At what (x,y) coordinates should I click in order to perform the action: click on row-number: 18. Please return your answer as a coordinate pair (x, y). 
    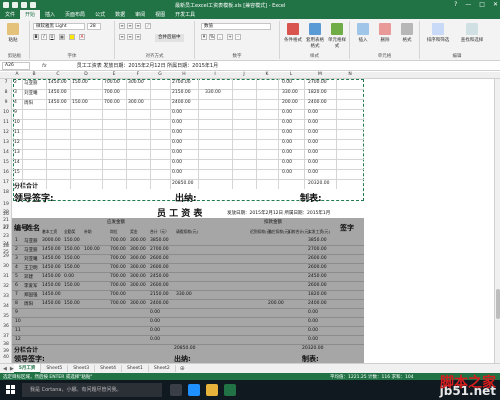
    Looking at the image, I should click on (6, 192).